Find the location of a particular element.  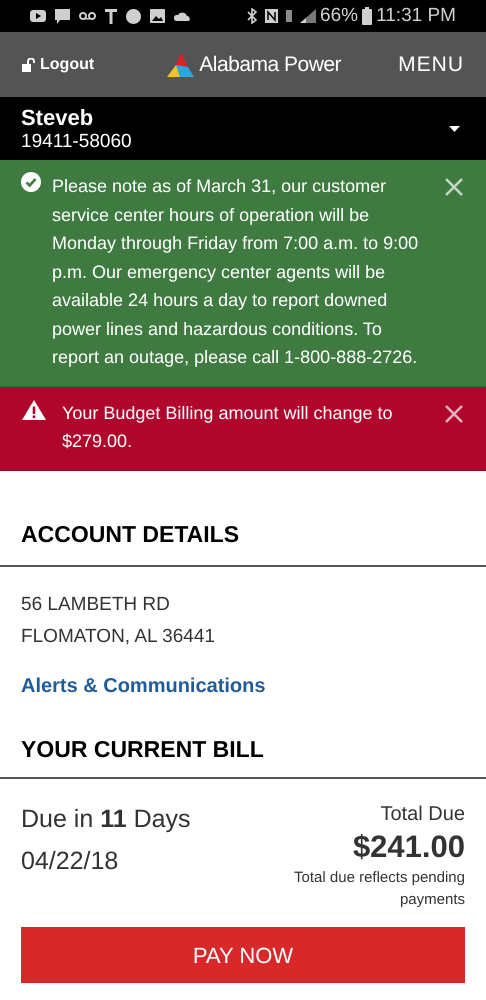

alerts-link: Alerts & Communications is located at coordinates (143, 686).